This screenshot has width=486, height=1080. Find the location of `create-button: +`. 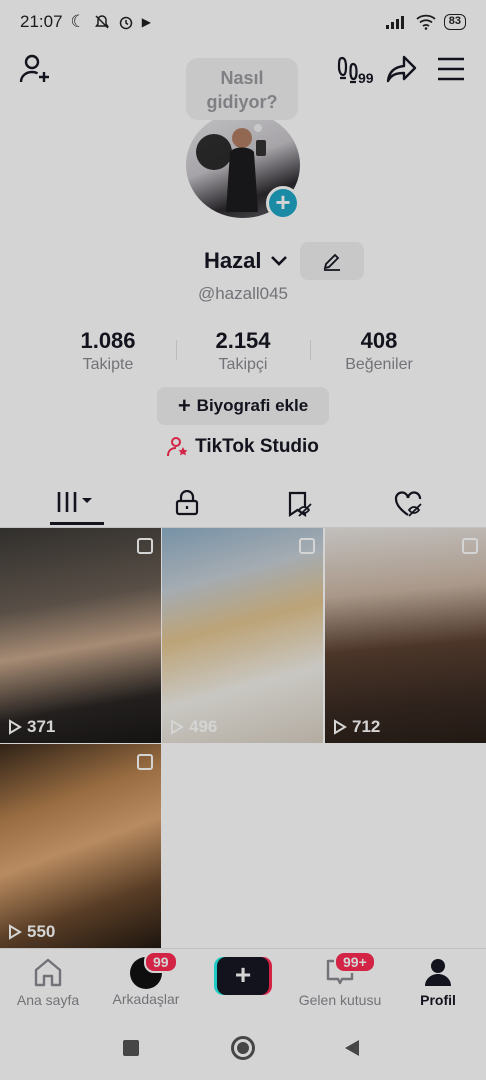

create-button: + is located at coordinates (243, 976).